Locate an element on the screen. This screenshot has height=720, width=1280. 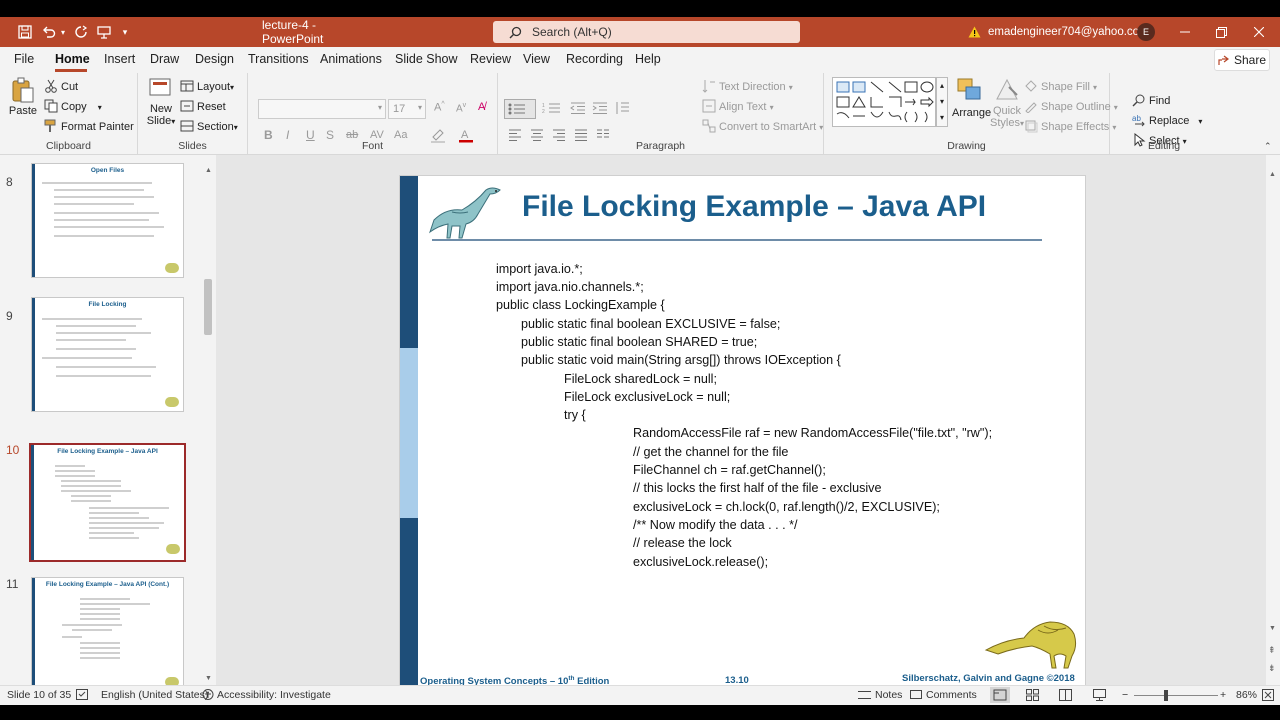
shape-effects-button: Shape Effects ▾ is located at coordinates (1070, 126).